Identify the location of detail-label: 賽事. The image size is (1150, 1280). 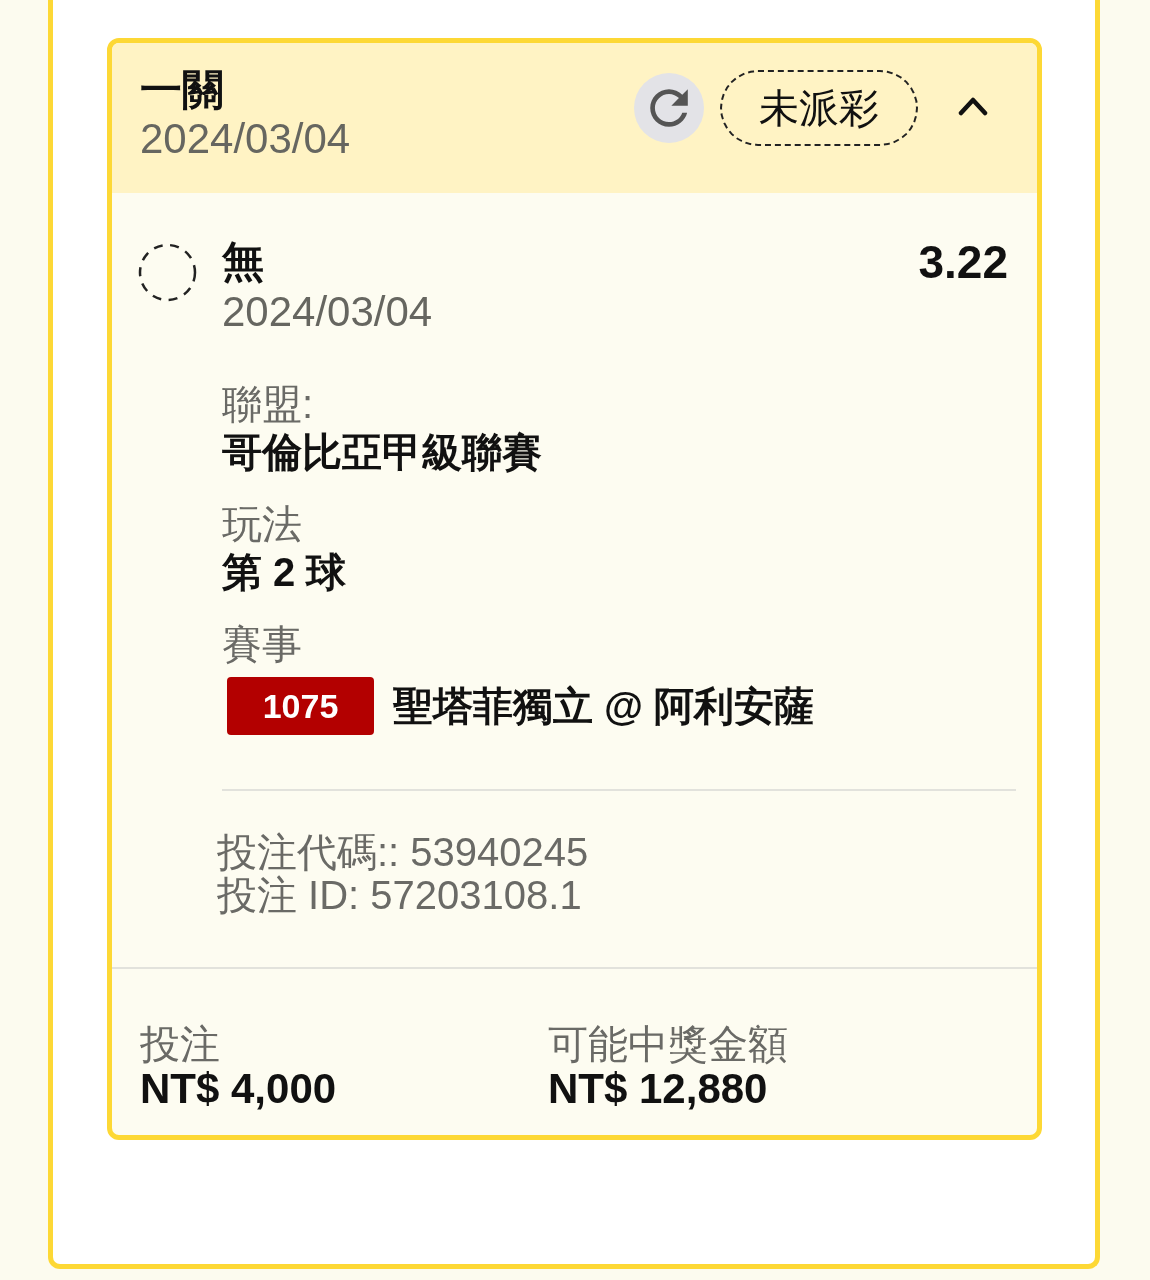
(262, 644).